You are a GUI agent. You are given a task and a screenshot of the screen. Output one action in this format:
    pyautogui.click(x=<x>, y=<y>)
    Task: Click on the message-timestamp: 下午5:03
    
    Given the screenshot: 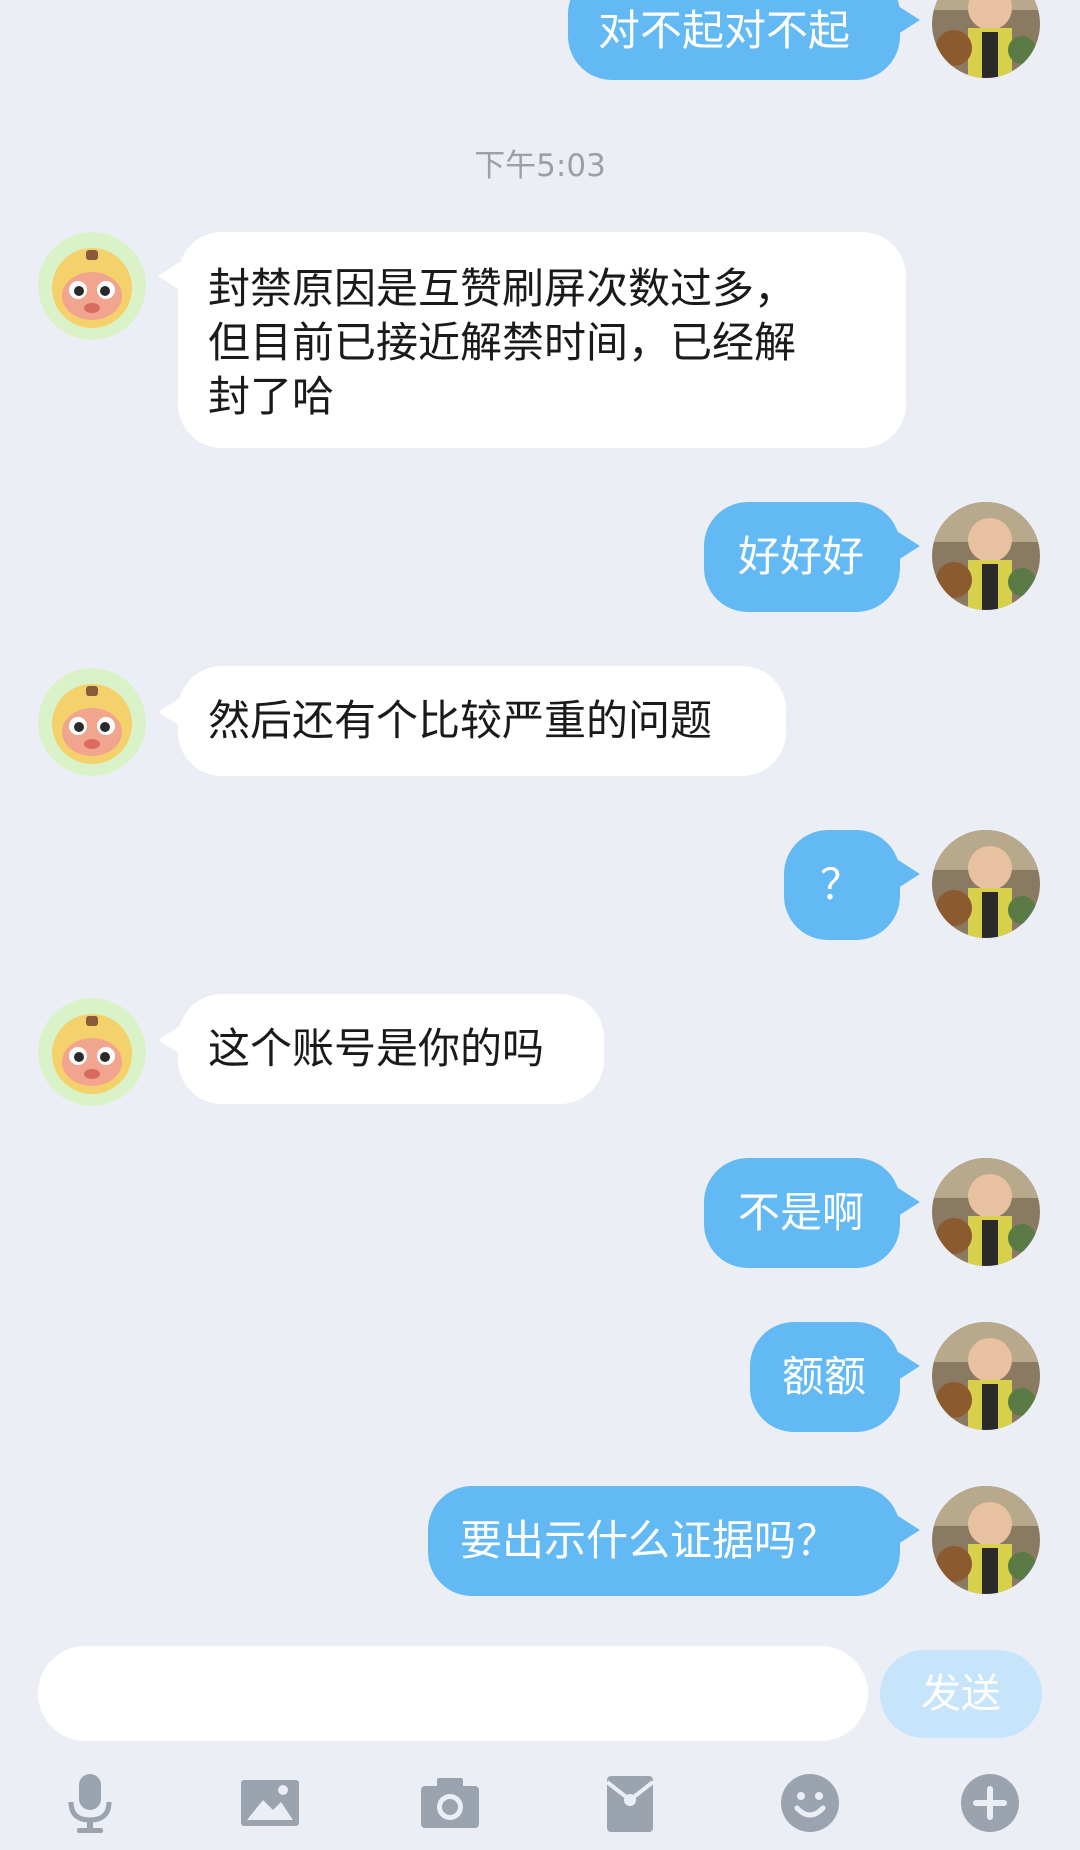 What is the action you would take?
    pyautogui.click(x=540, y=166)
    